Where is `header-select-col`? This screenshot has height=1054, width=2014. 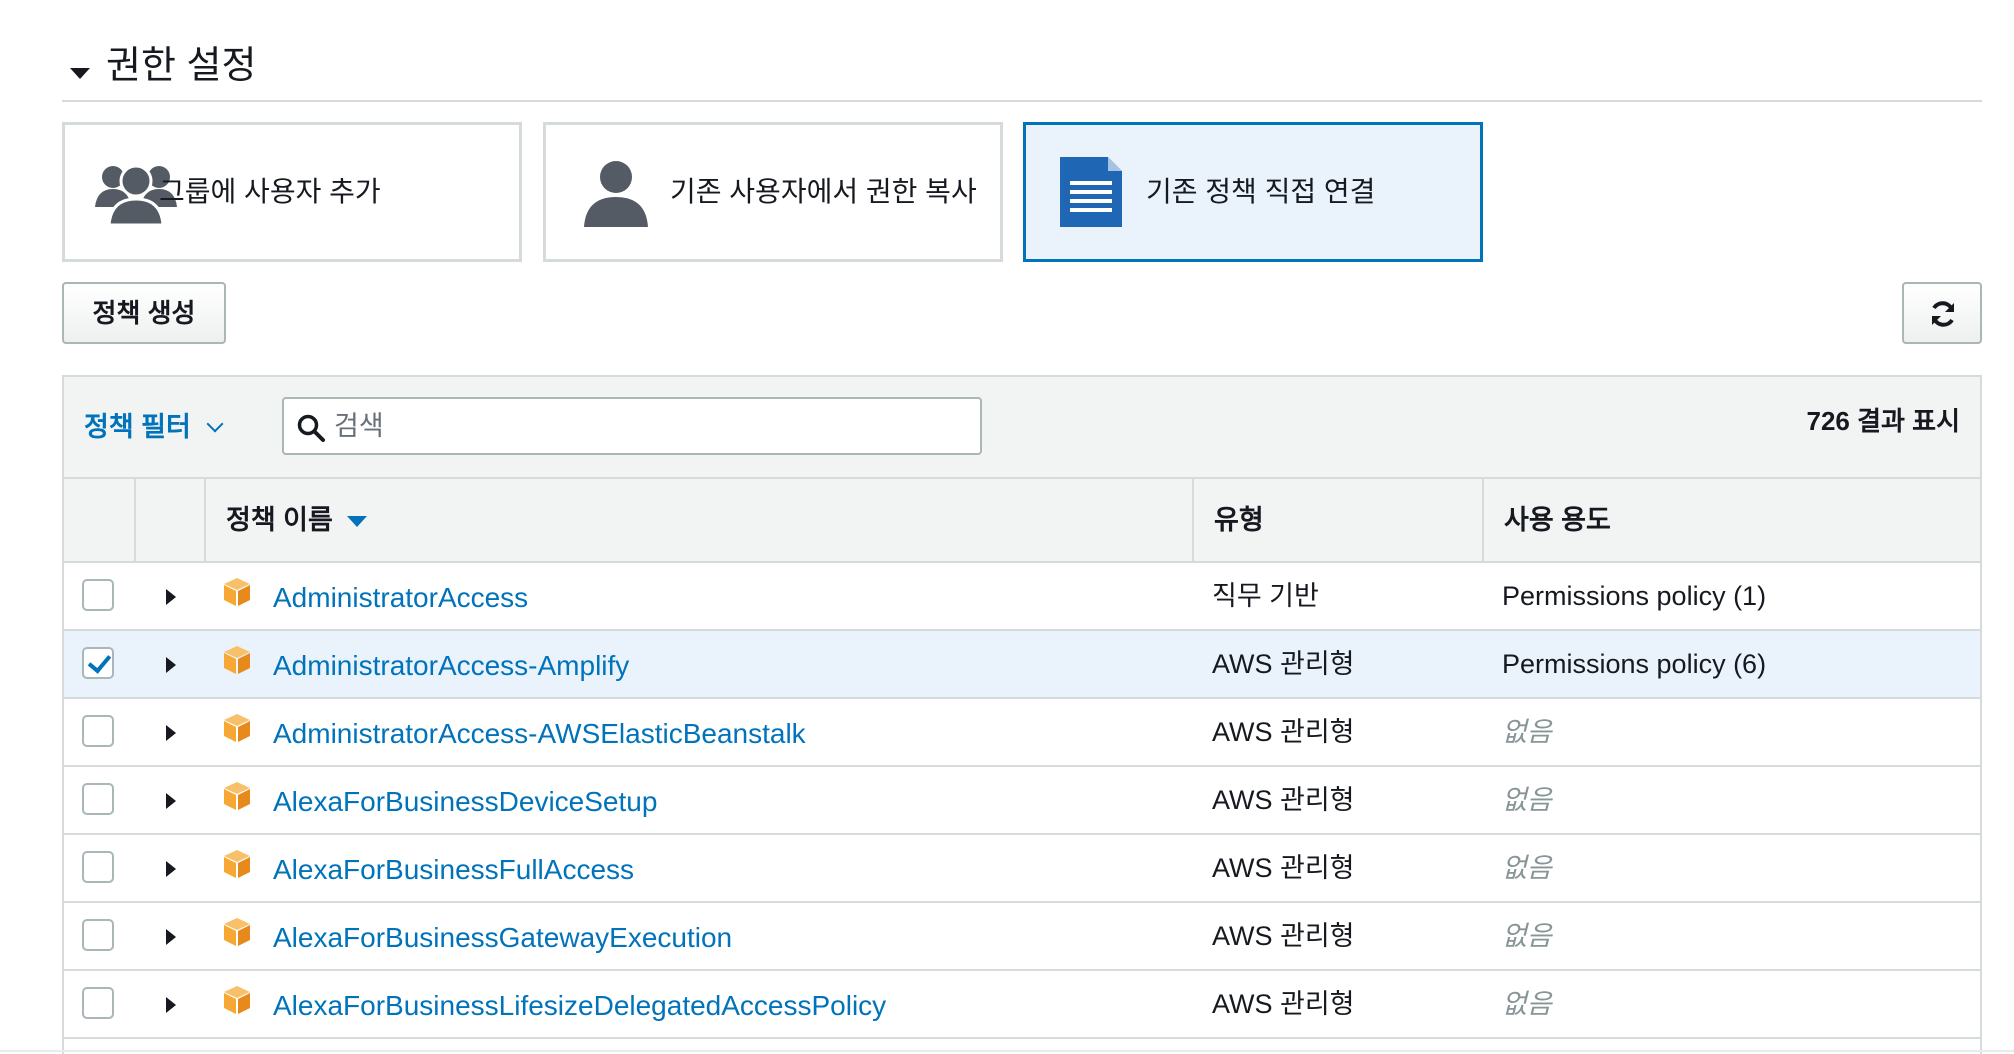
header-select-col is located at coordinates (99, 520).